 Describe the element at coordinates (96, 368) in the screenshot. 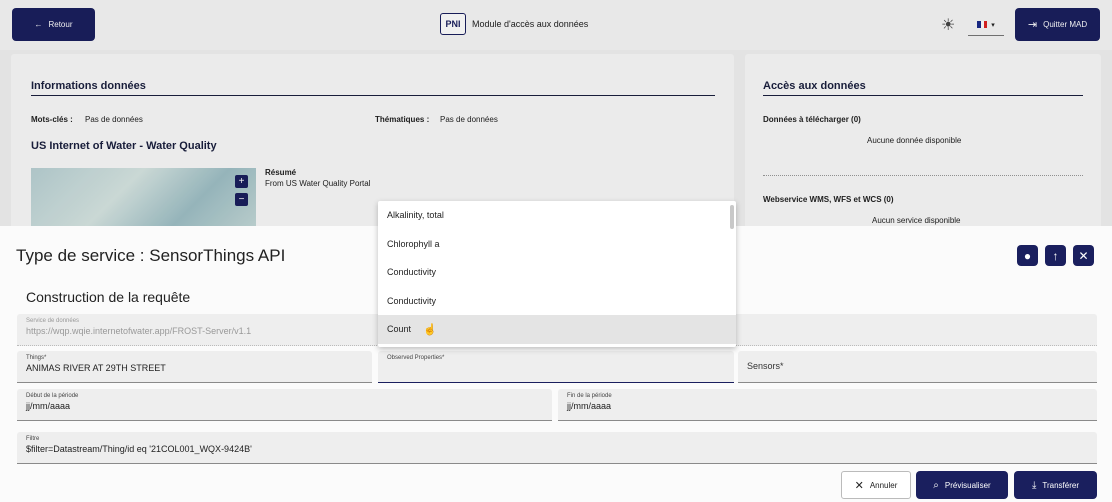

I see `things-value: ANIMAS RIVER AT 29TH STREET` at that location.